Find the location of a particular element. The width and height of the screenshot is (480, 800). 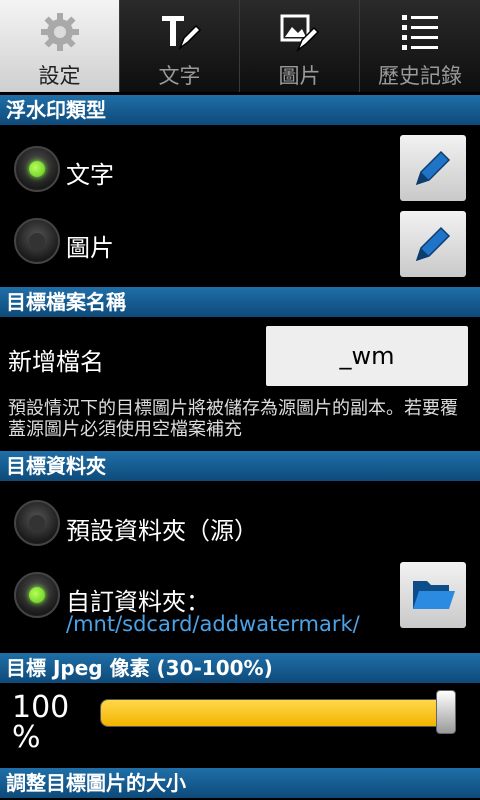

quality-slider-fill is located at coordinates (278, 713).